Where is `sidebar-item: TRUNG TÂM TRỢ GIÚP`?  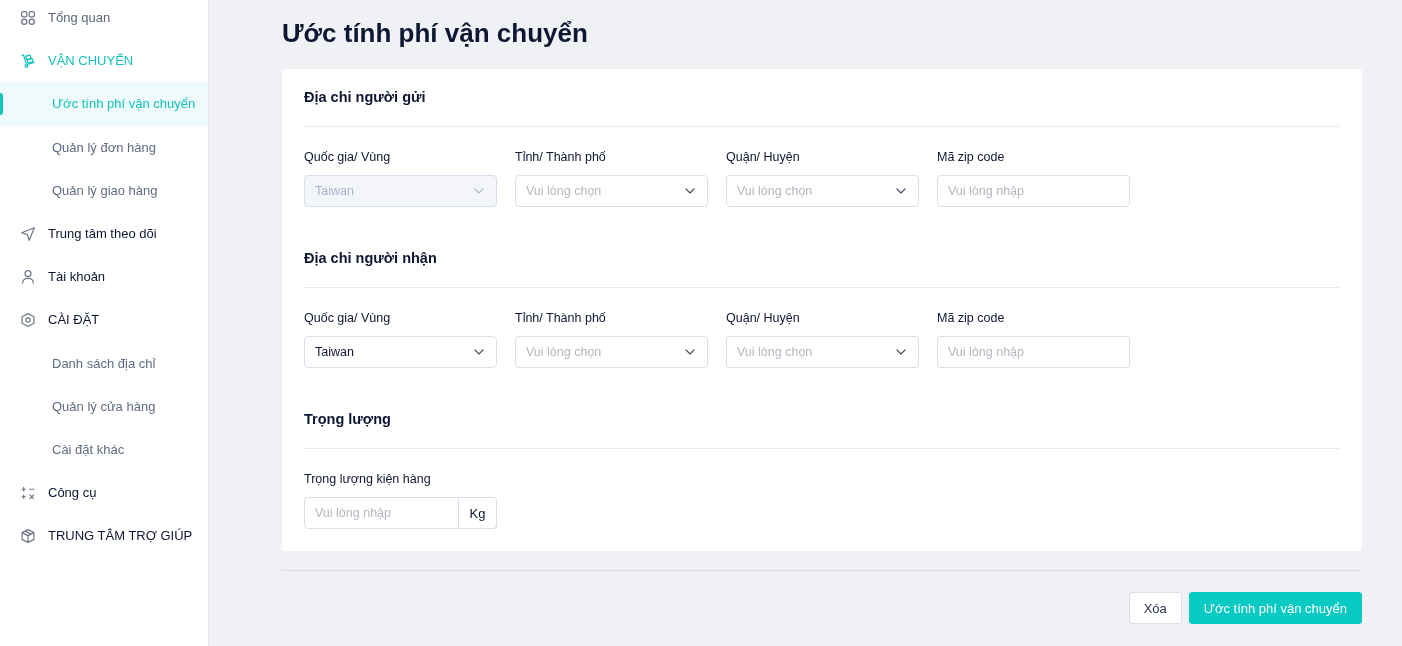
sidebar-item: TRUNG TÂM TRỢ GIÚP is located at coordinates (104, 536).